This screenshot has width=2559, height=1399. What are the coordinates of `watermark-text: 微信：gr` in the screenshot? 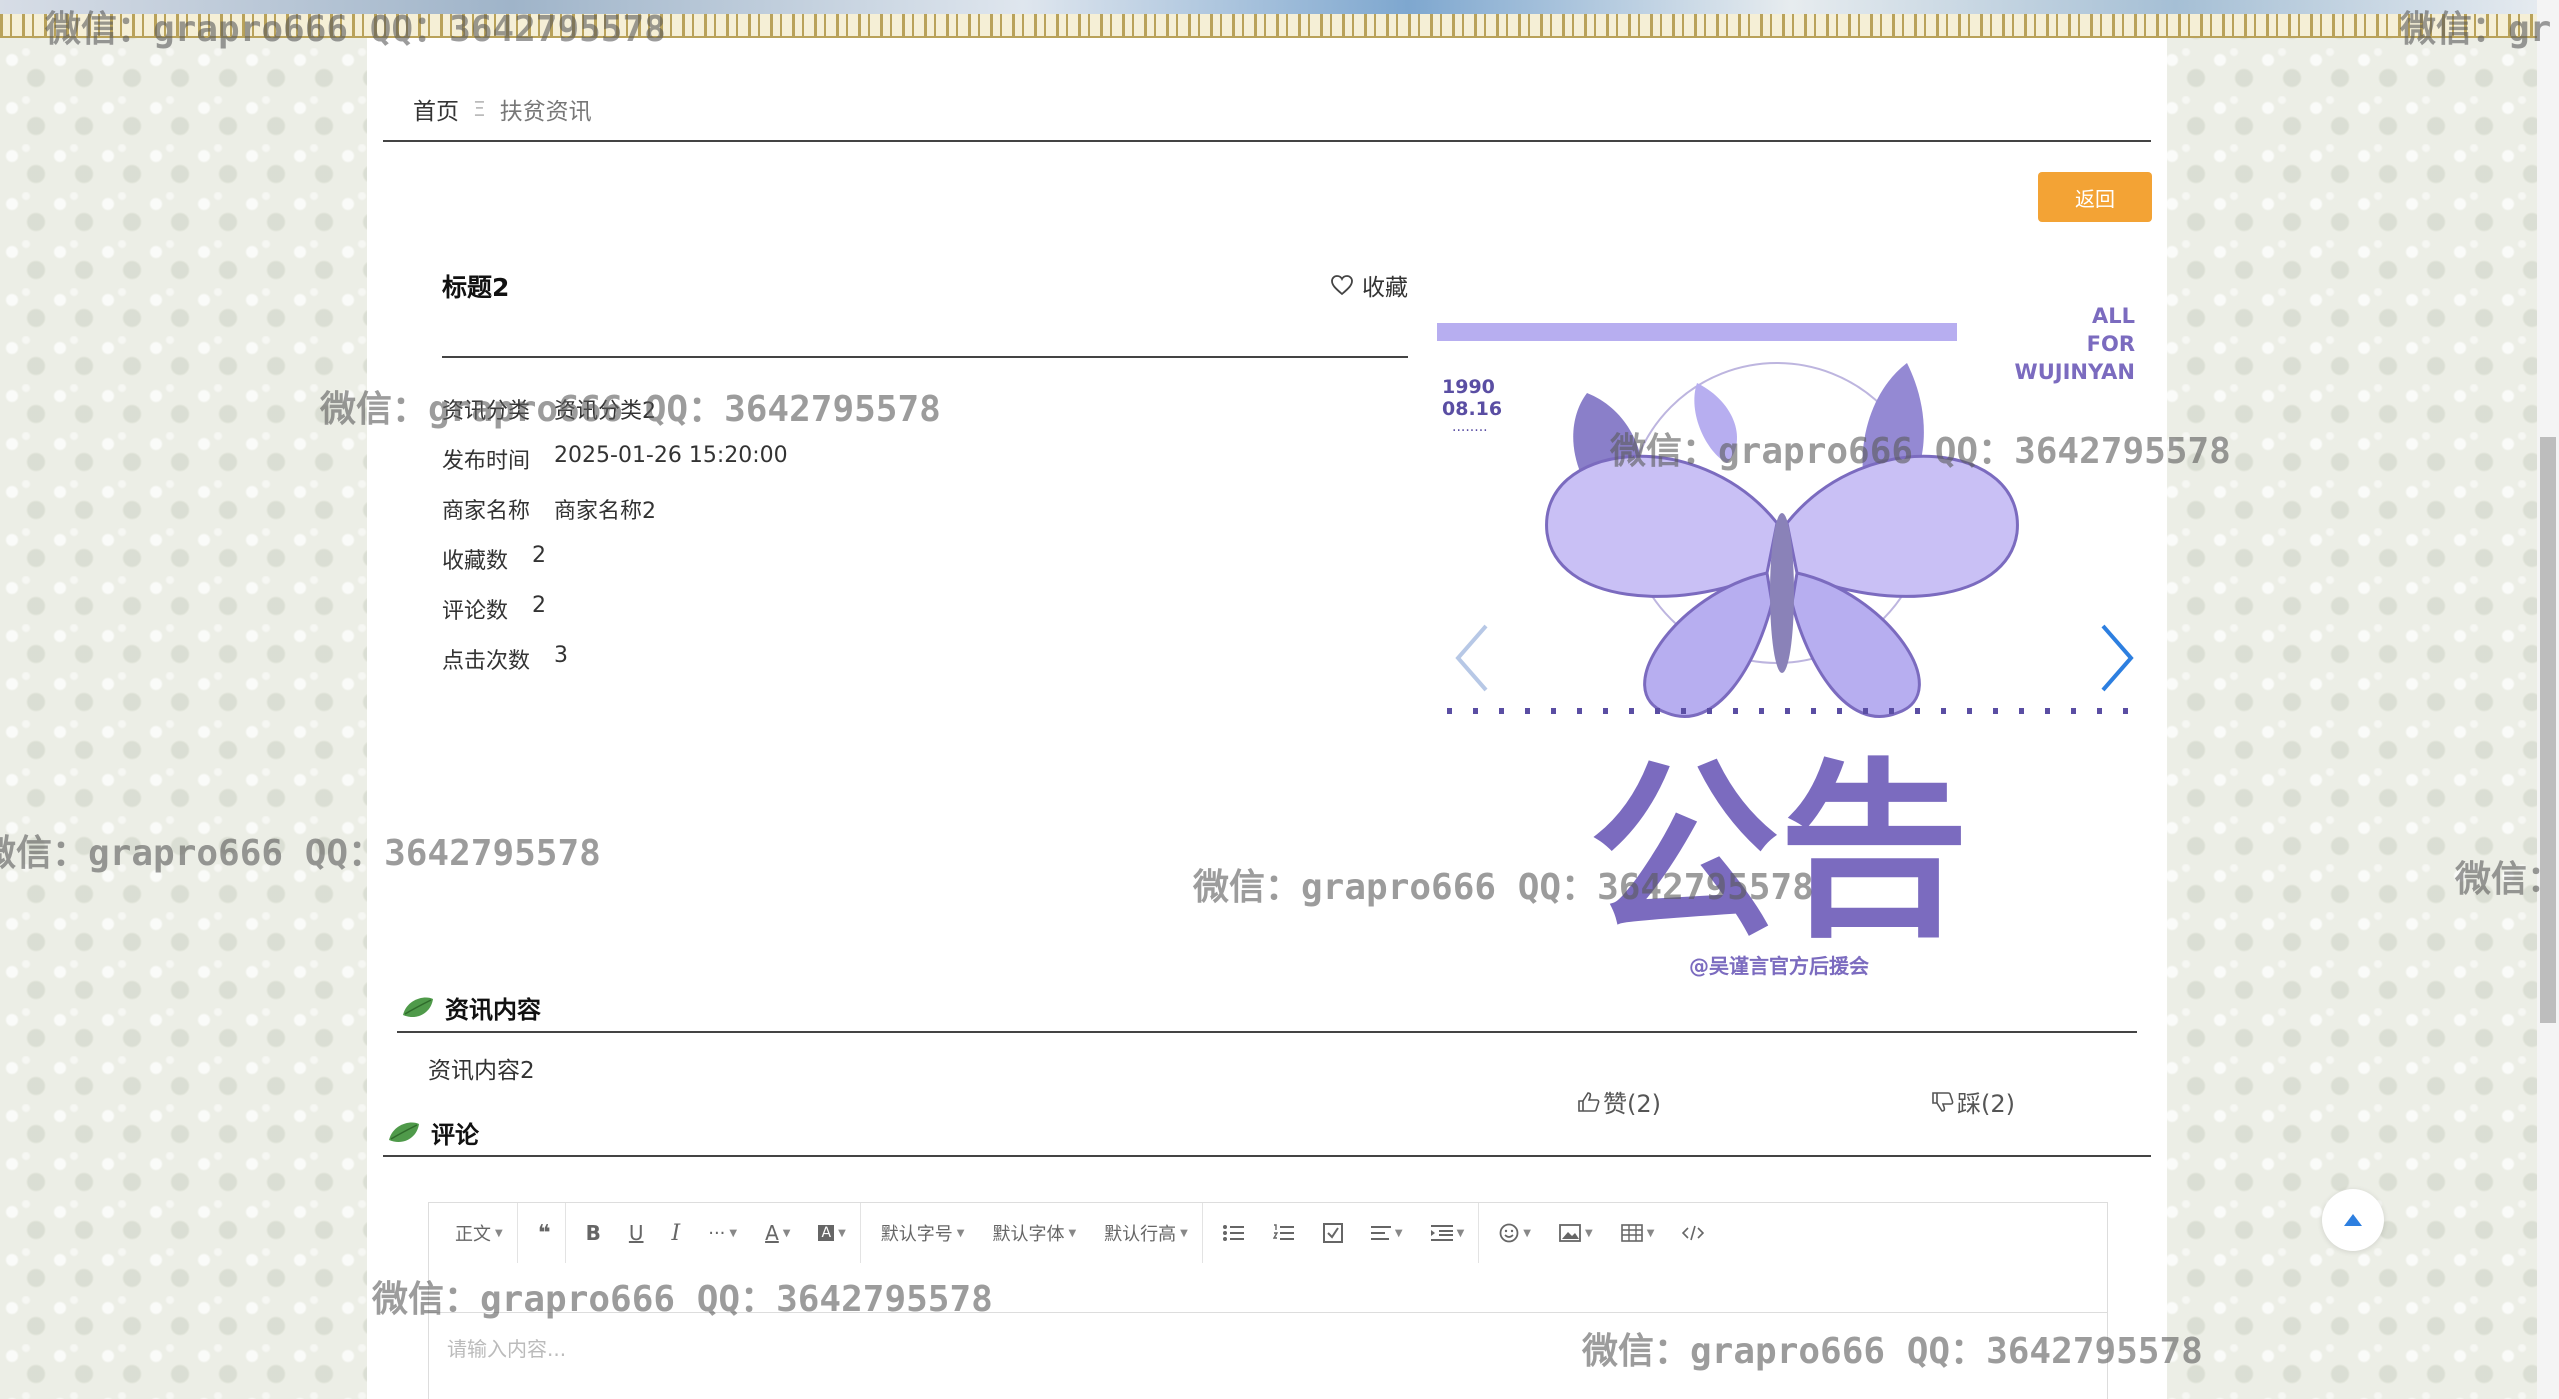 It's located at (2476, 29).